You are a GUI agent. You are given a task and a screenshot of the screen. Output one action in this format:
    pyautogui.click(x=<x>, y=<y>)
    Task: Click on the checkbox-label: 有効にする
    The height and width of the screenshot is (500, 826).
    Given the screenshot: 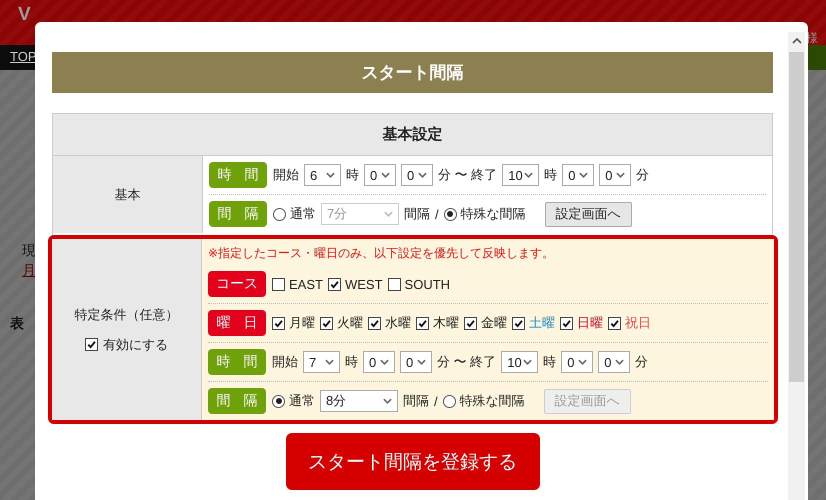 What is the action you would take?
    pyautogui.click(x=135, y=345)
    